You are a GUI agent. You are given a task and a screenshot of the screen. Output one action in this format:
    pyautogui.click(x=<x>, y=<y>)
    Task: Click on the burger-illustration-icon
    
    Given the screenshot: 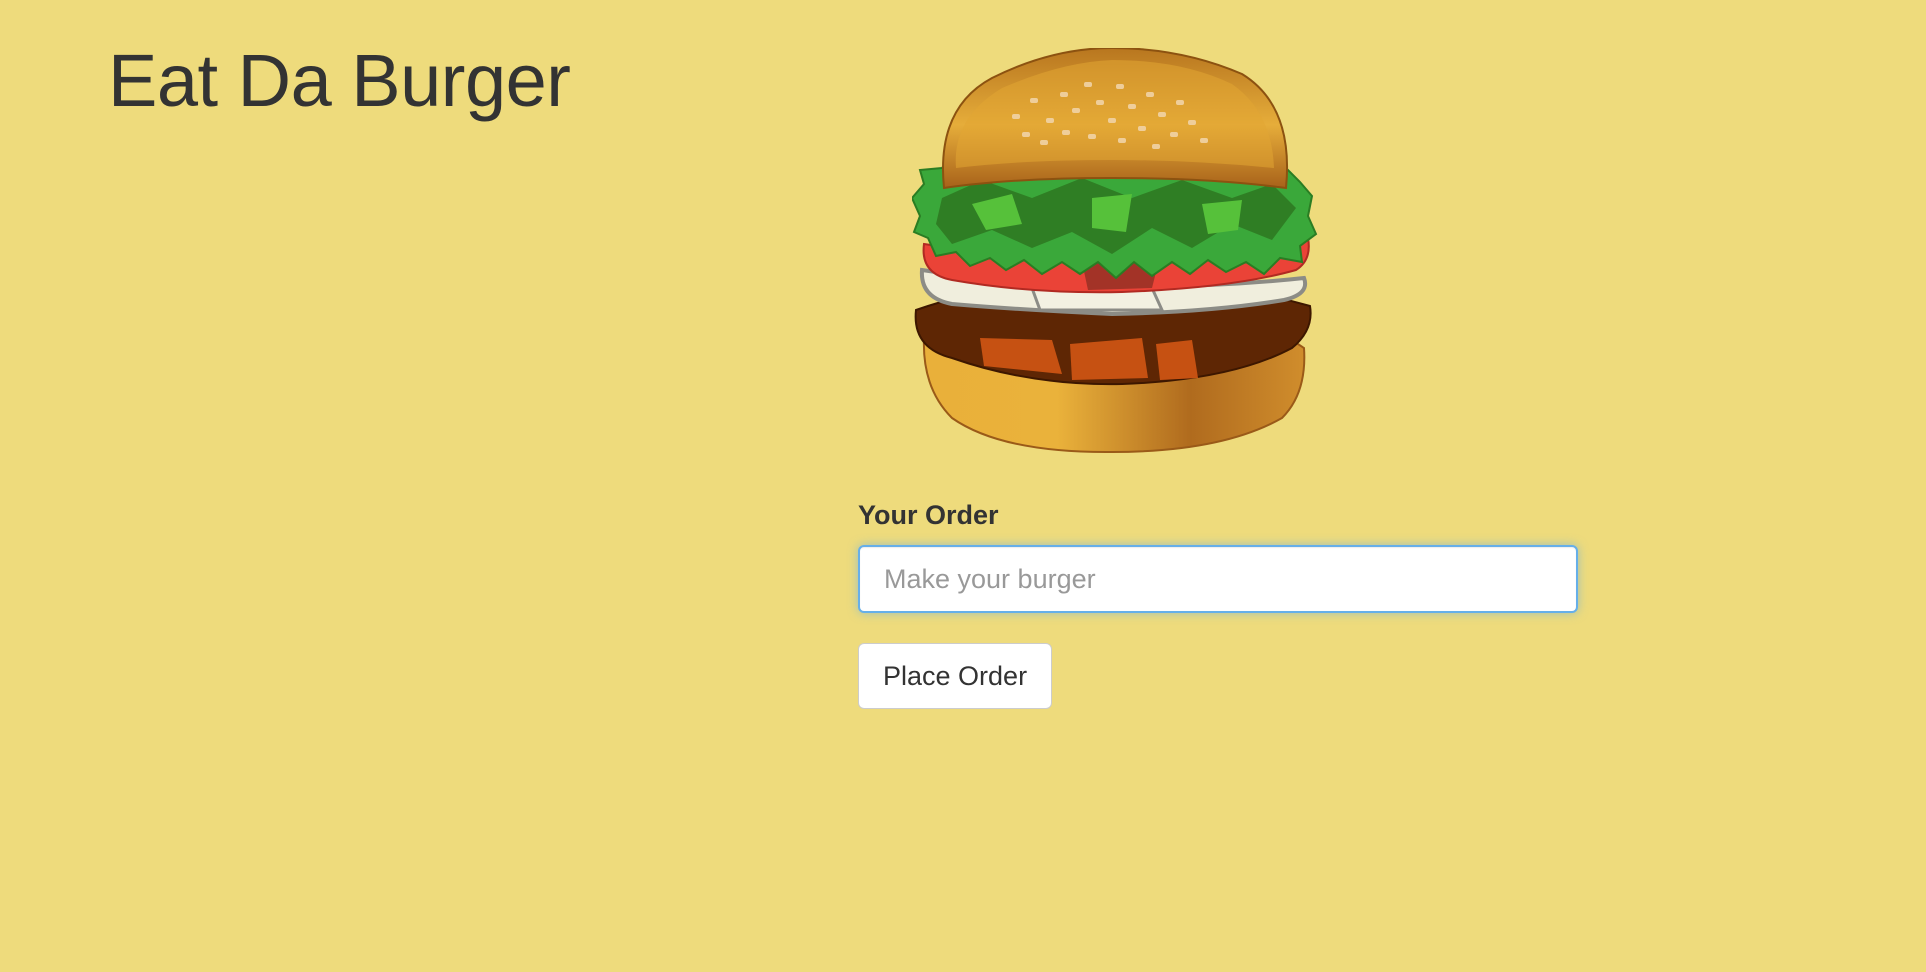 What is the action you would take?
    pyautogui.click(x=1115, y=251)
    